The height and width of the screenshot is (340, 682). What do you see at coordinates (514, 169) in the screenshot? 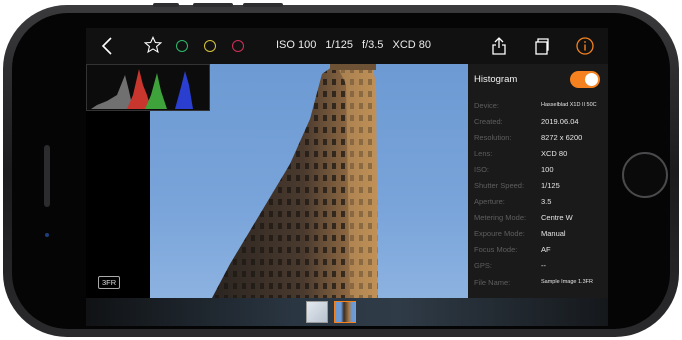
I see `info-row-iso: ISO: 100` at bounding box center [514, 169].